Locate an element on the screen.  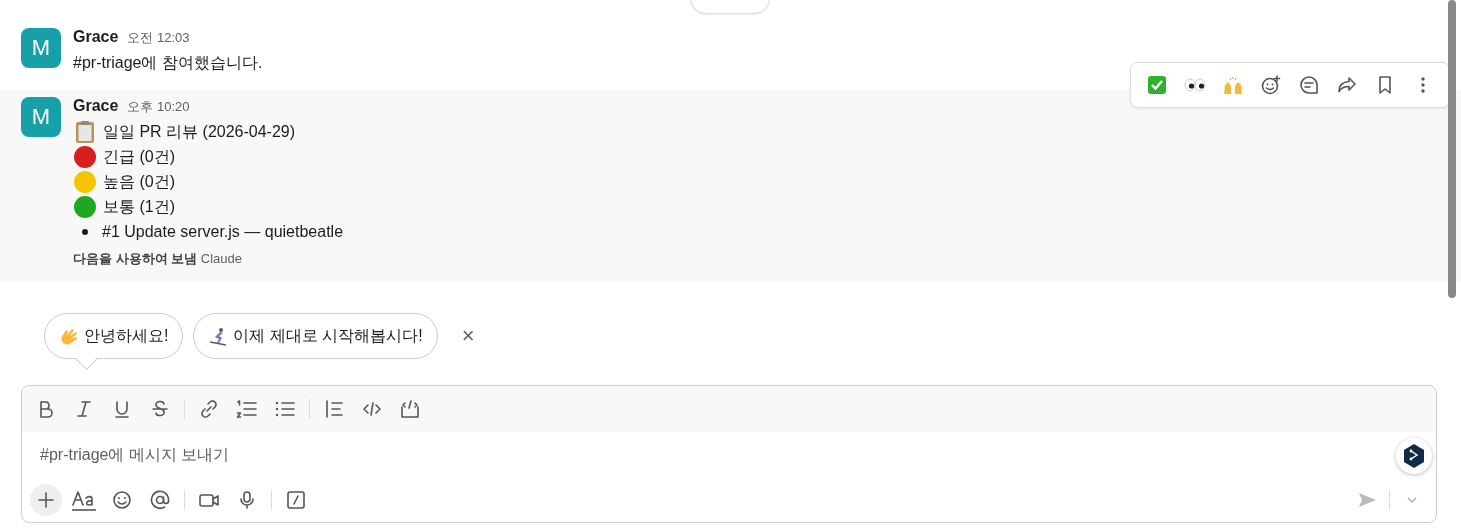
microphone-icon is located at coordinates (247, 500).